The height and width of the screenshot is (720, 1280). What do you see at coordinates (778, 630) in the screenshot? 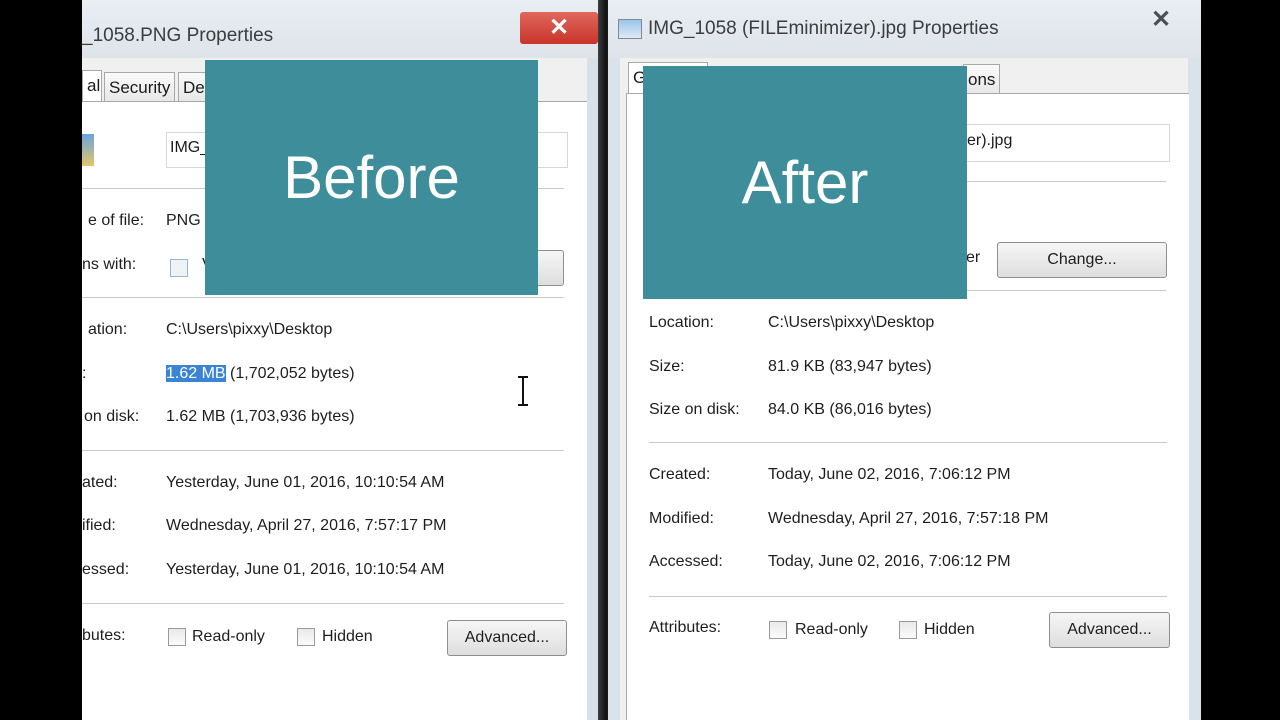
I see `right-readonly-checkbox` at bounding box center [778, 630].